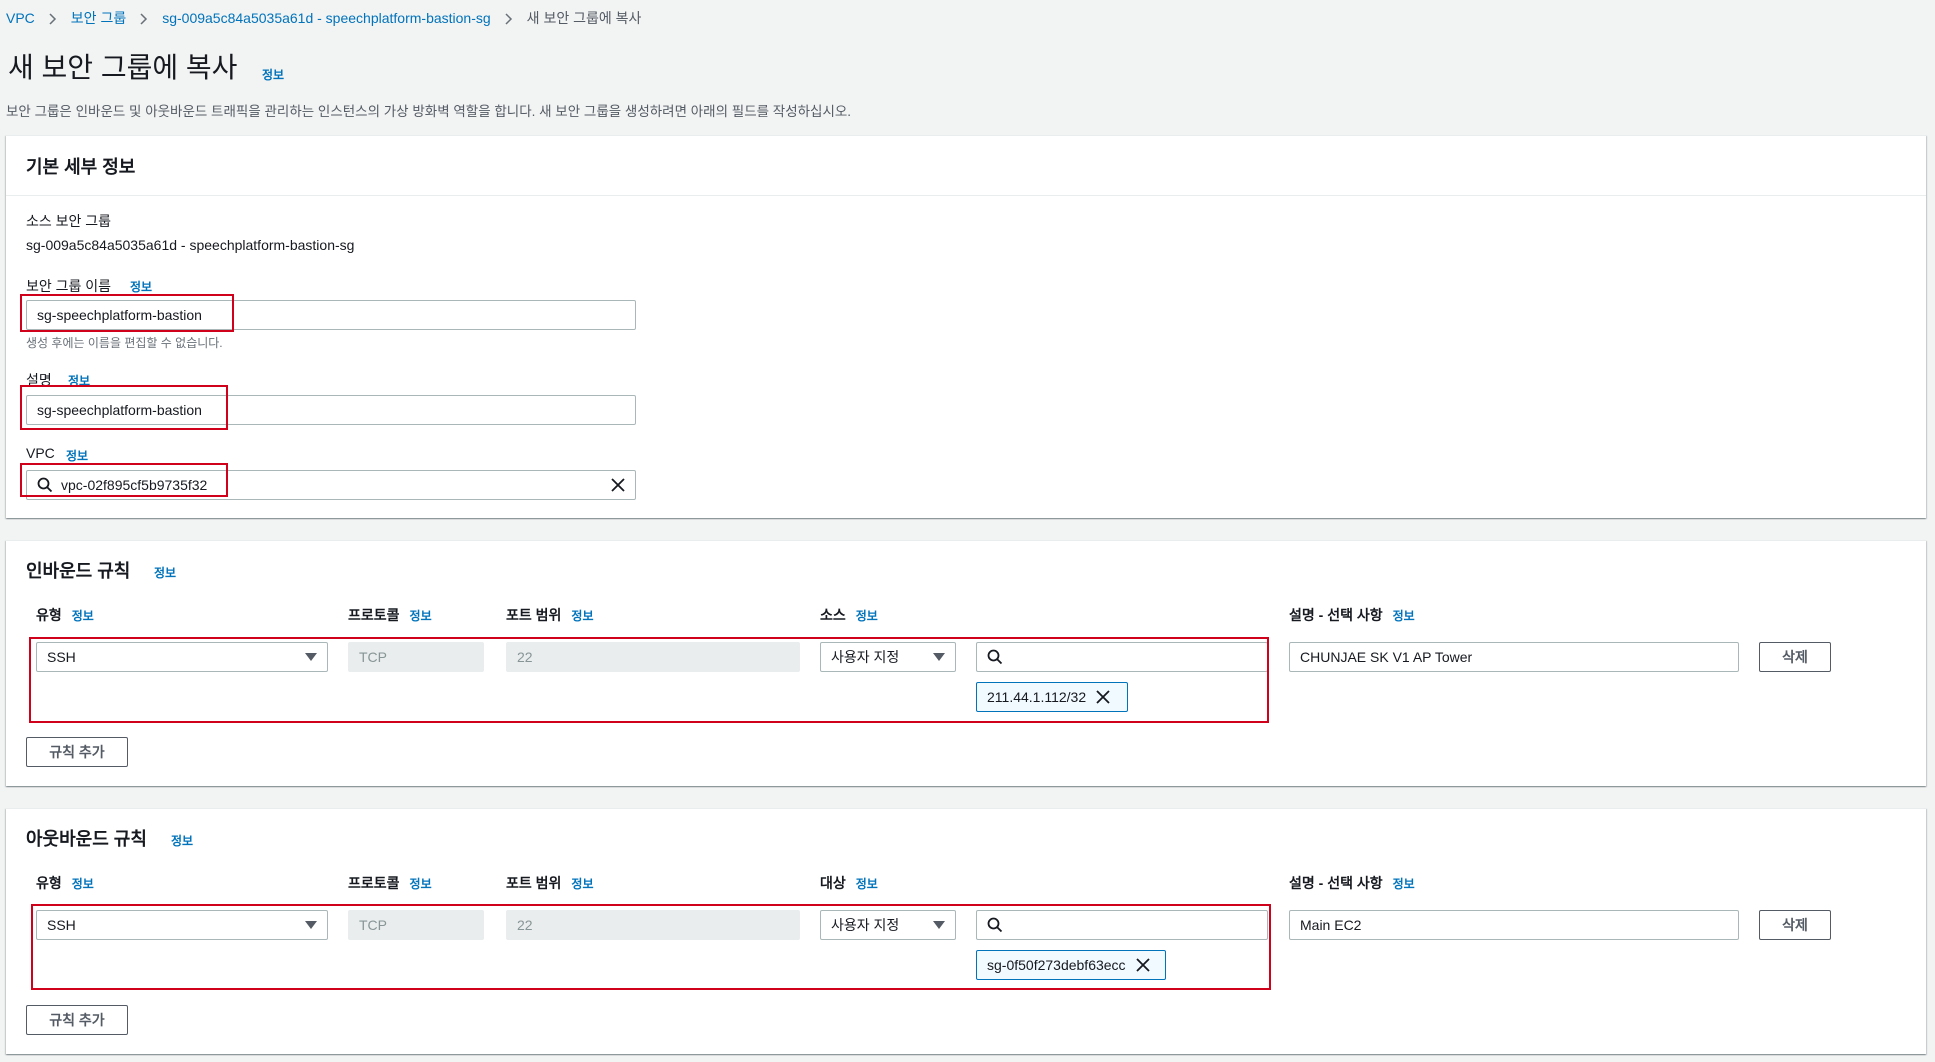  What do you see at coordinates (1514, 657) in the screenshot?
I see `inbound-description-input: CHUNJAE SK V1 AP Tower` at bounding box center [1514, 657].